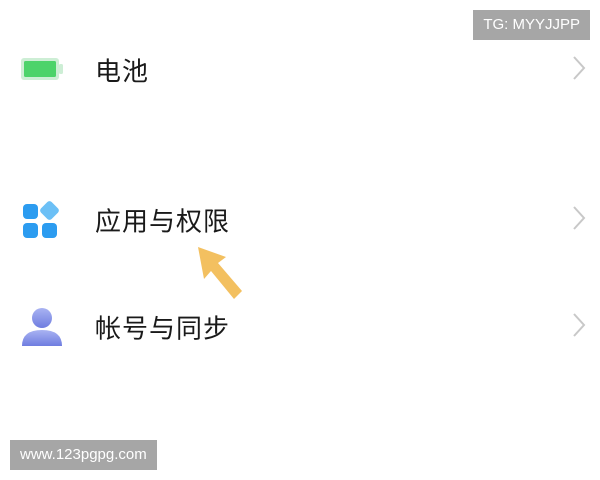 The image size is (600, 480). Describe the element at coordinates (221, 276) in the screenshot. I see `pointer-arrow-icon` at that location.